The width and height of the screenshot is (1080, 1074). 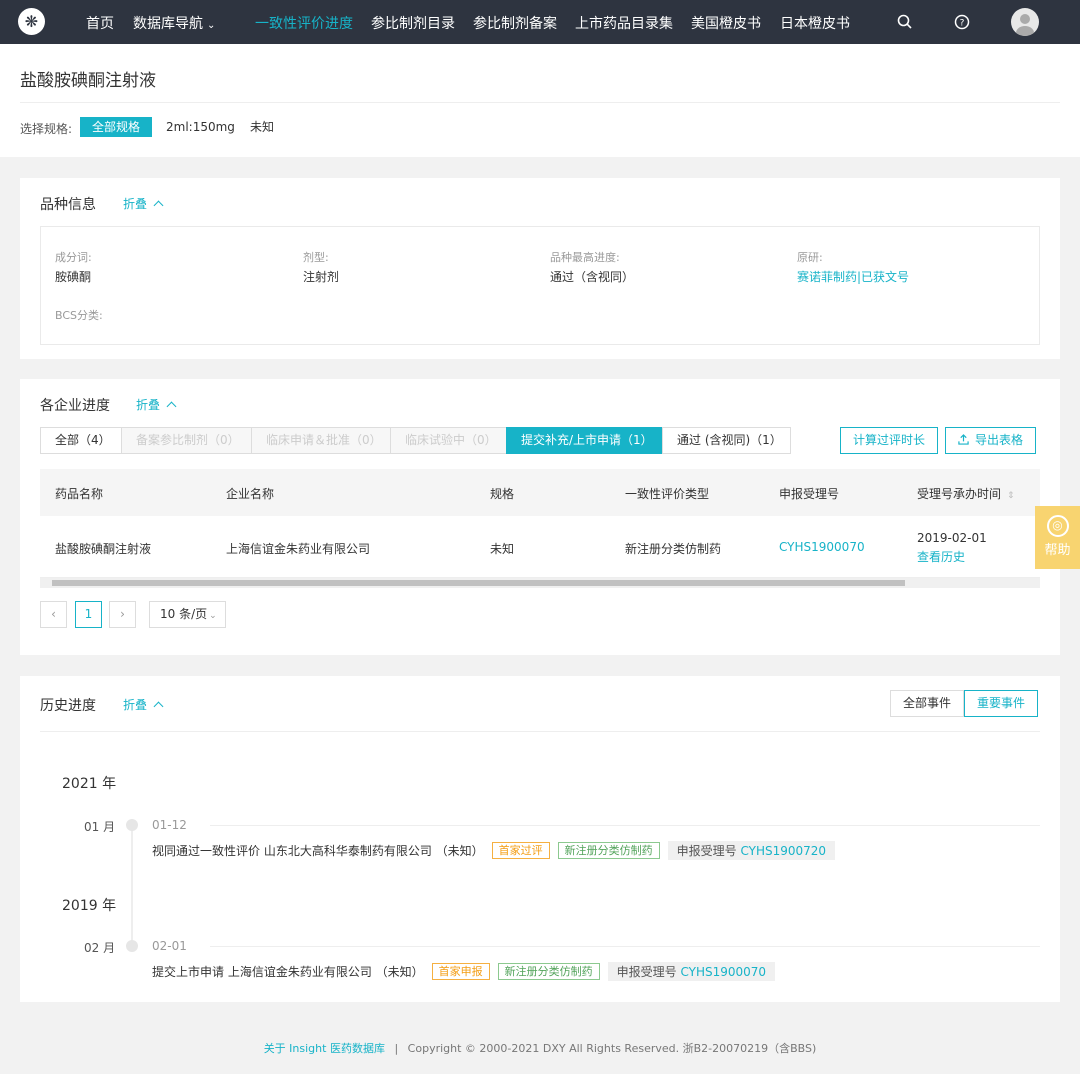 I want to click on page-number-button: 1, so click(x=88, y=614).